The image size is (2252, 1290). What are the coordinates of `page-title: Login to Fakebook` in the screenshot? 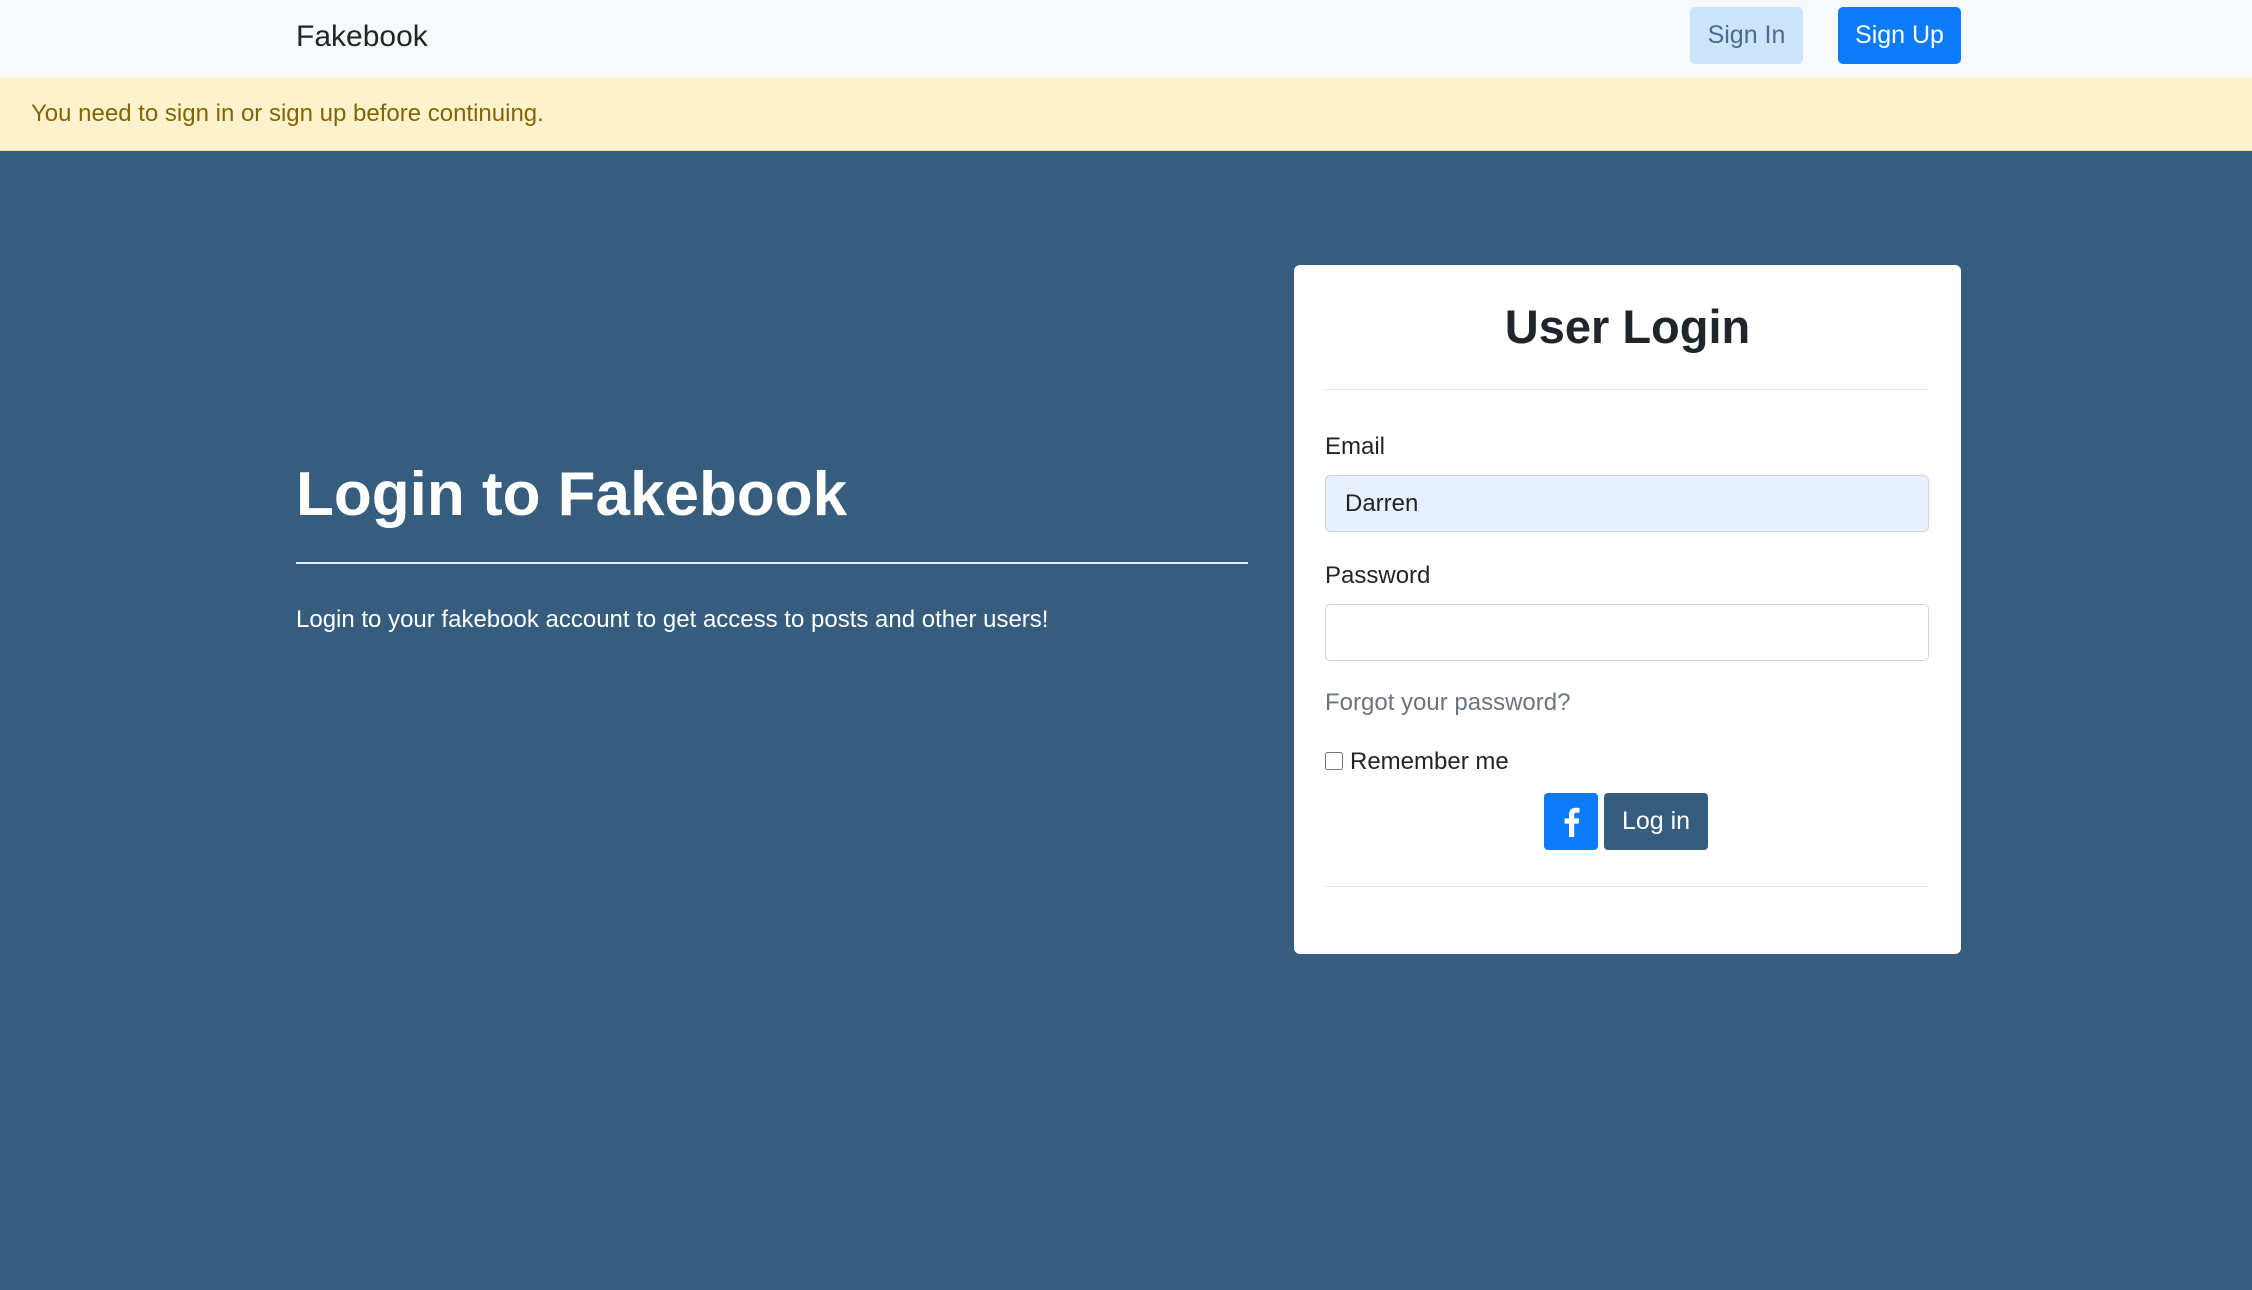 It's located at (572, 494).